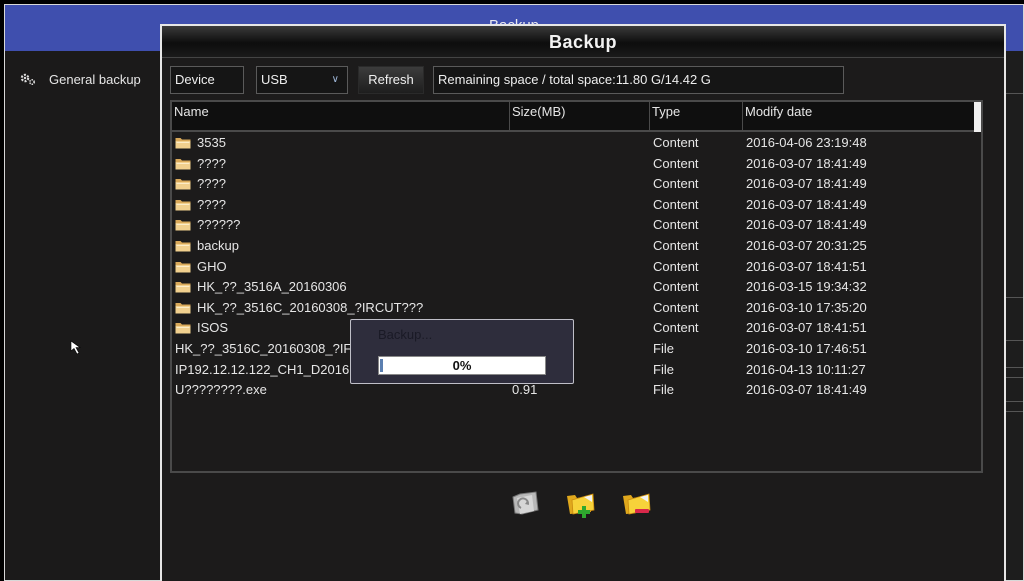 Image resolution: width=1024 pixels, height=581 pixels. I want to click on table-row: U????????.exe 0.91 File 2016-03-07 18:41:49, so click(576, 389).